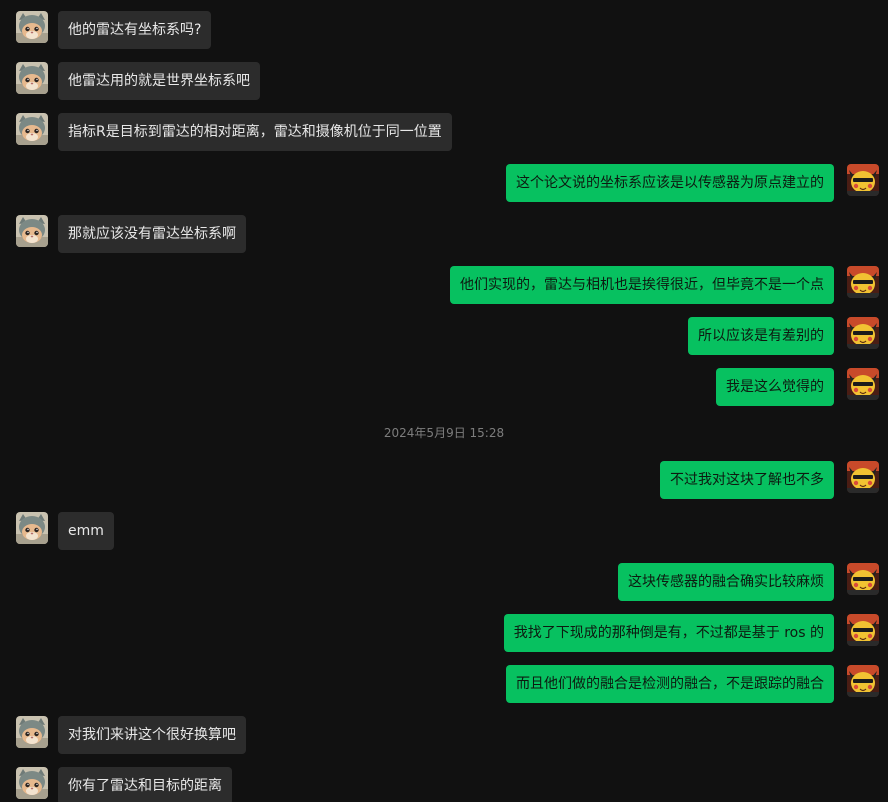  I want to click on message-bubble-outgoing: 这个论文说的坐标系应该是以传感器为原点建立的, so click(670, 183).